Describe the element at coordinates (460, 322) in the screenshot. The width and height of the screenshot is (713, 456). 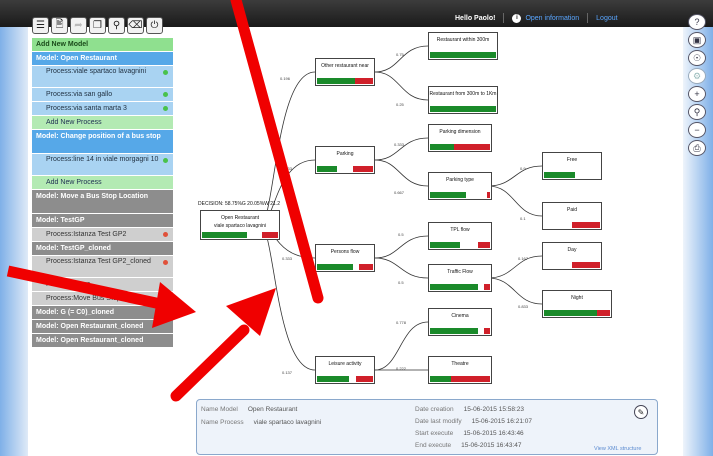
I see `node-cinema: Cinema` at that location.